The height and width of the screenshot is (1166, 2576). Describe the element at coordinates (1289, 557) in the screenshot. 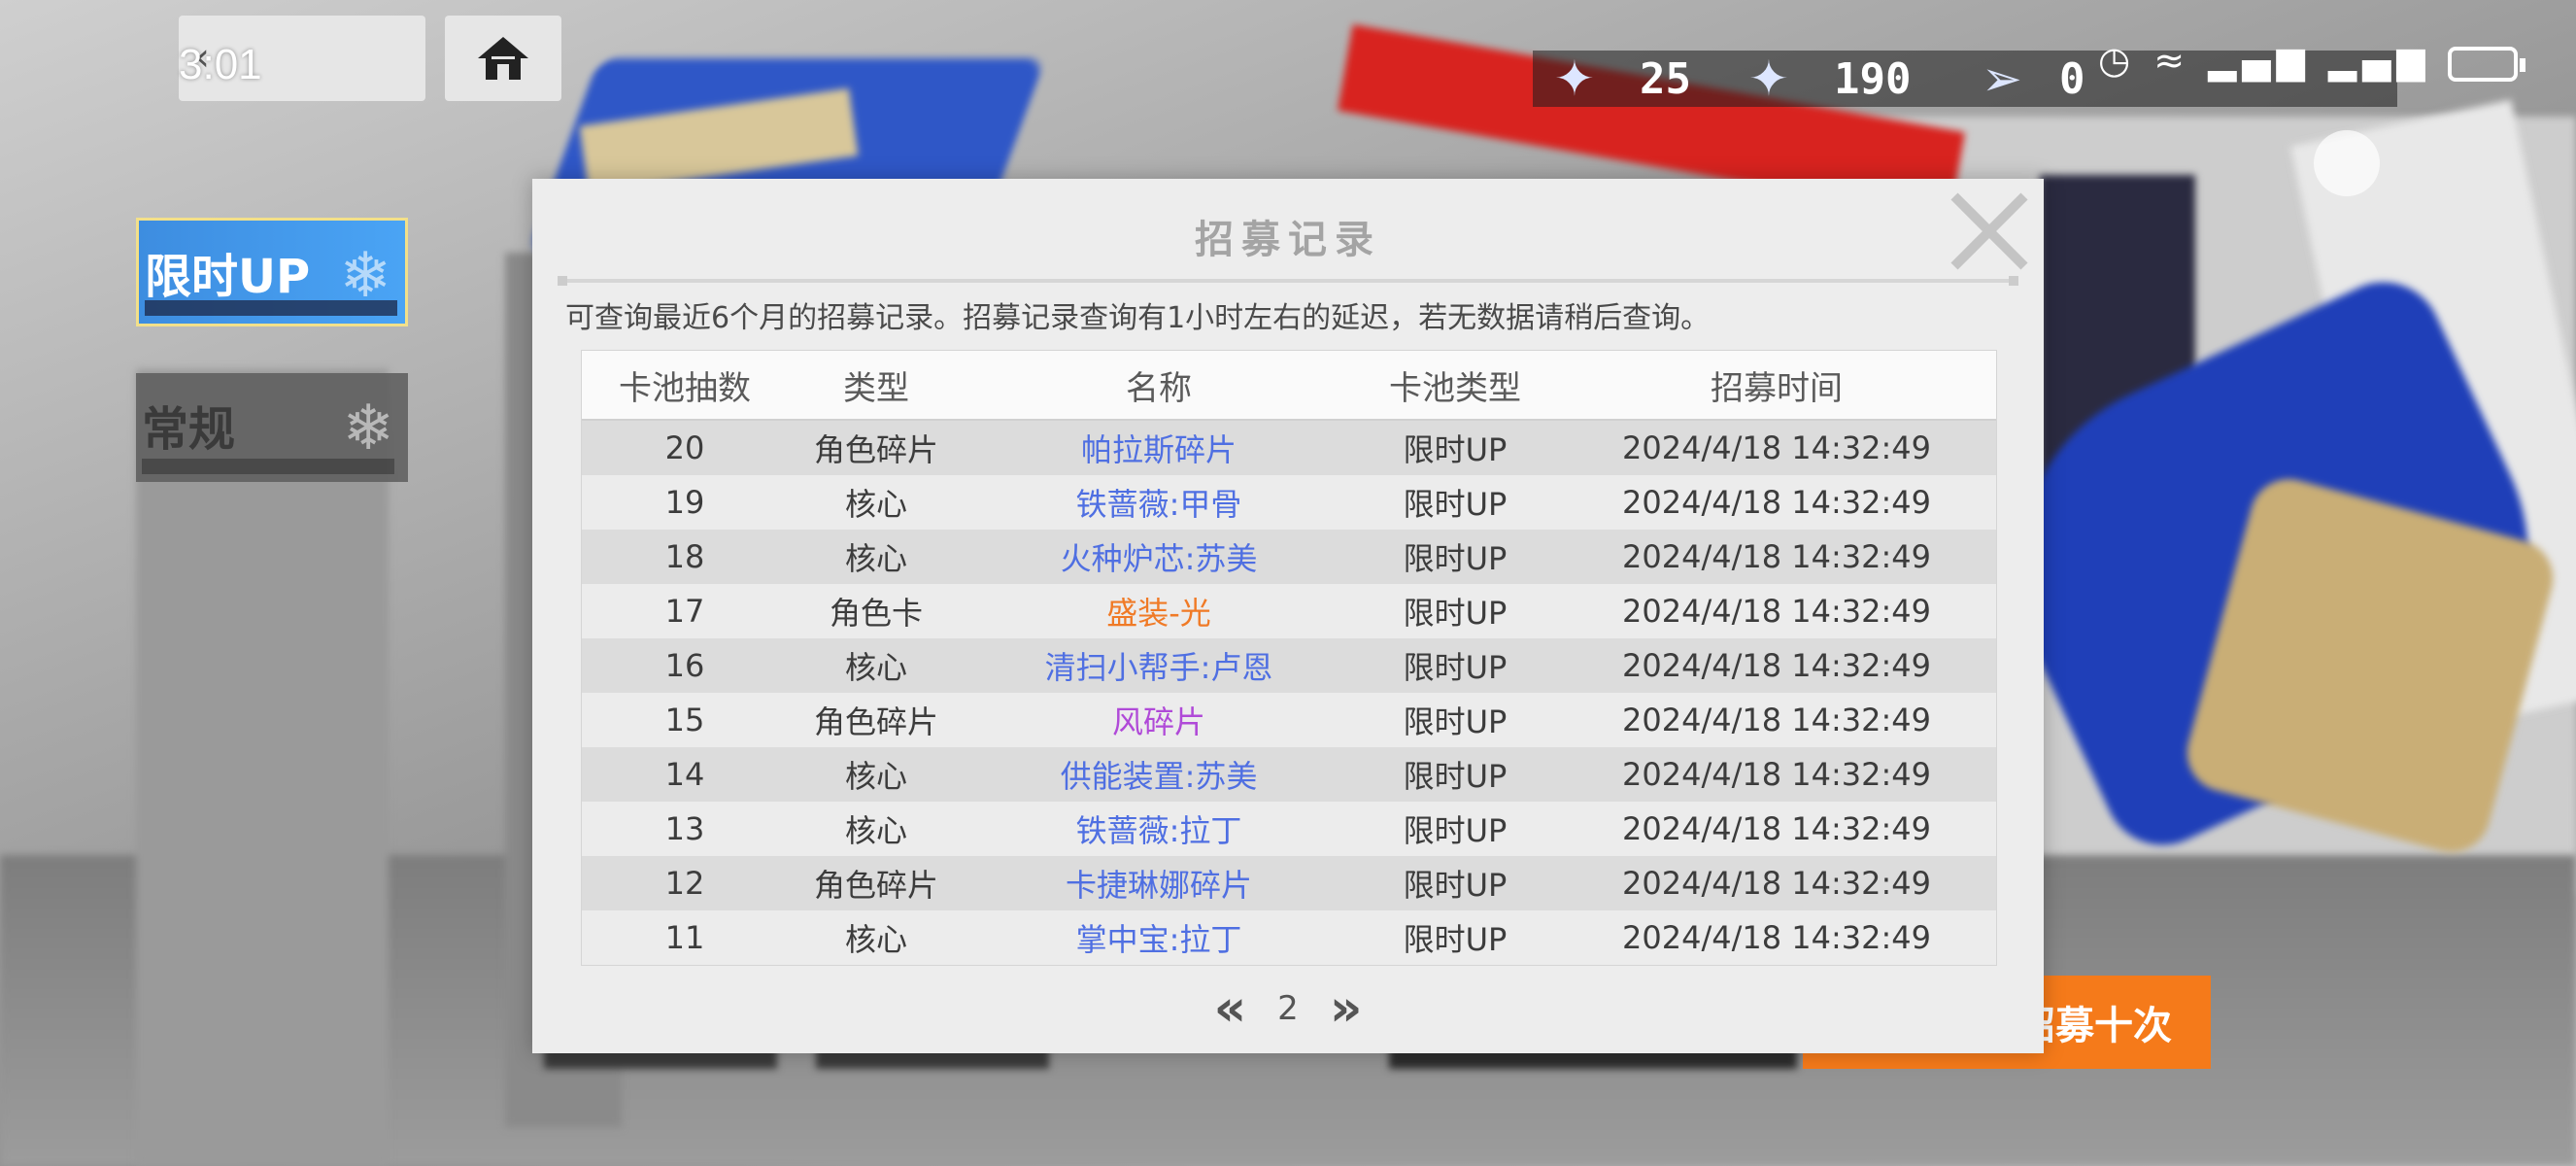

I see `table-row: 18 核心 火种炉芯:苏美 限时UP 2024/4/18 14:32:49` at that location.